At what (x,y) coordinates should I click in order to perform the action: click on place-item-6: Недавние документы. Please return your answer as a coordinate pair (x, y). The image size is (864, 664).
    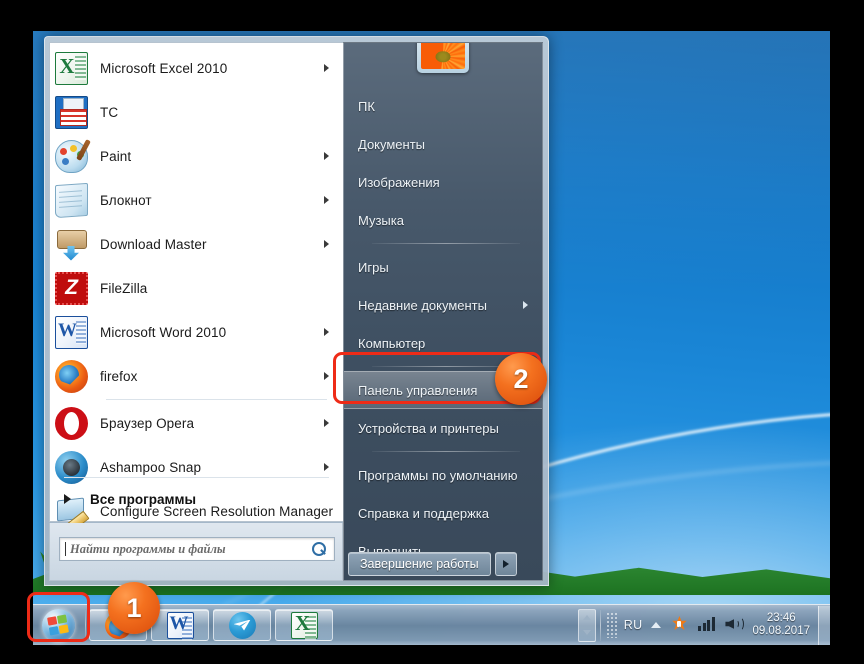
    Looking at the image, I should click on (443, 305).